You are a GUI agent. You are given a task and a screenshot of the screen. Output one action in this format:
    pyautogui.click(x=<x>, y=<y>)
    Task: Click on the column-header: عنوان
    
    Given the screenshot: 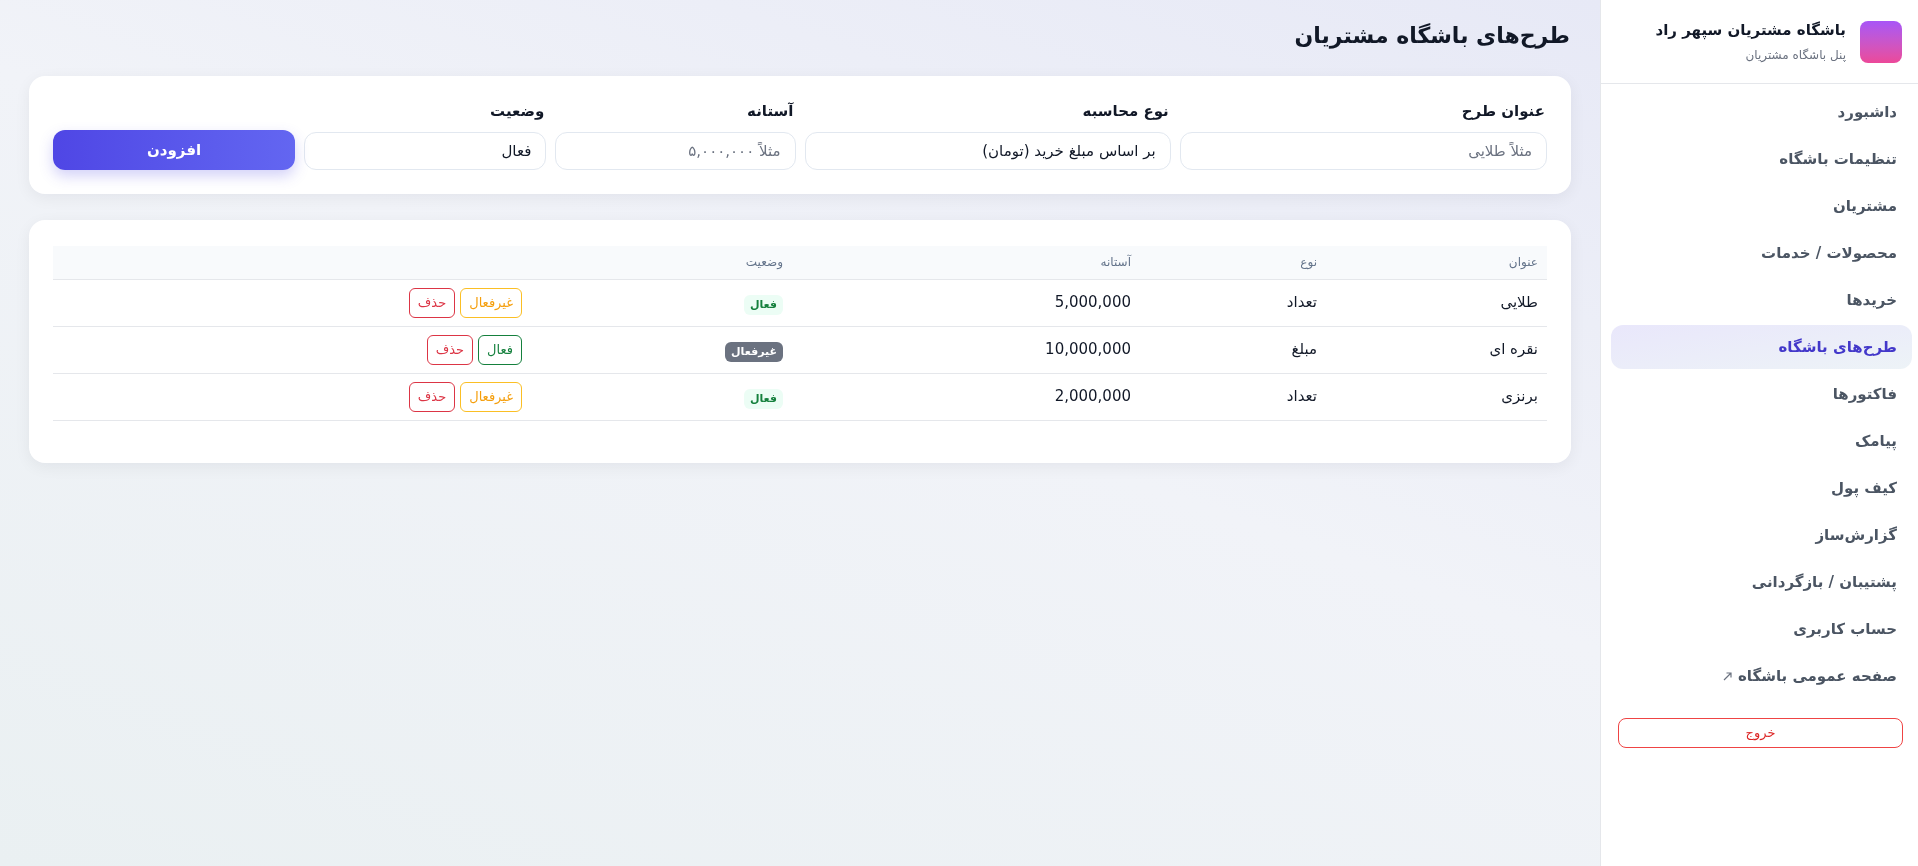 What is the action you would take?
    pyautogui.click(x=1436, y=262)
    